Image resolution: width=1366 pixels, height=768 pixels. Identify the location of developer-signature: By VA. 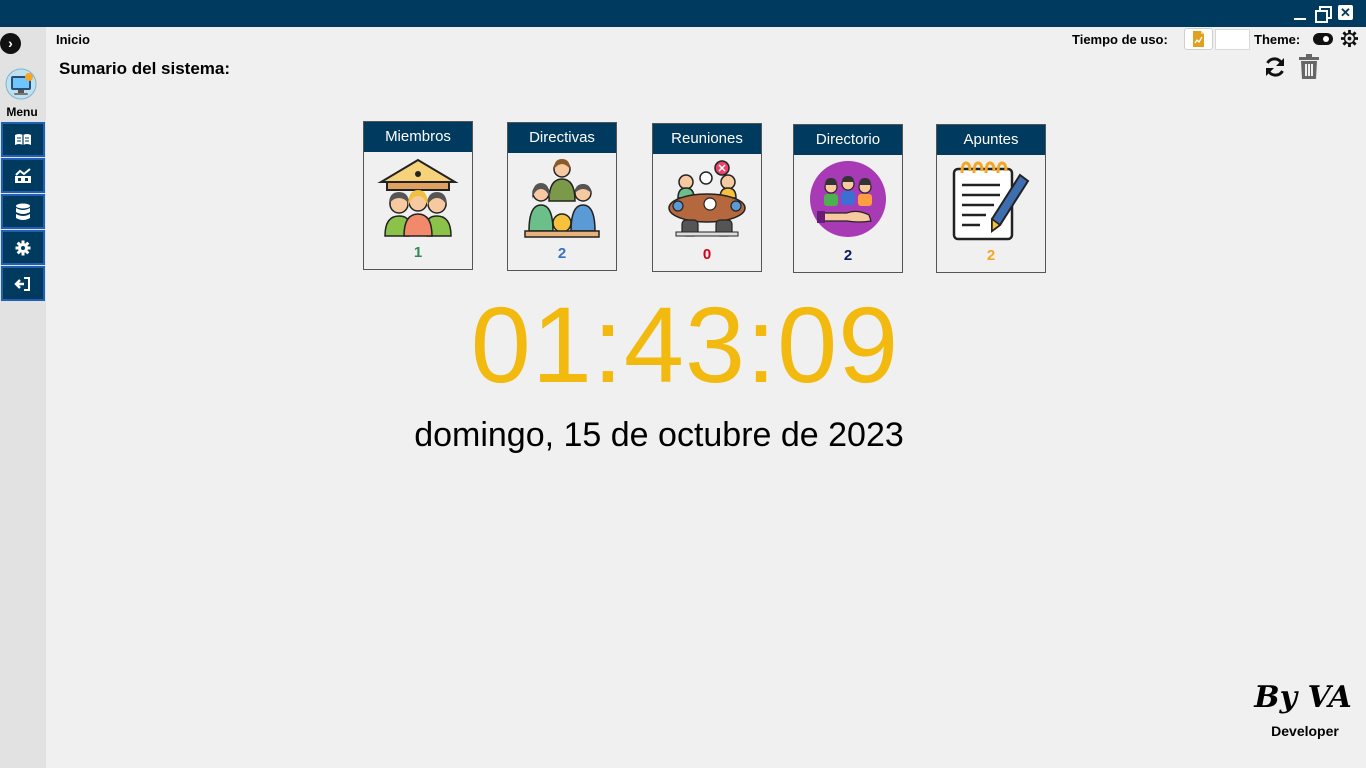
(1303, 697).